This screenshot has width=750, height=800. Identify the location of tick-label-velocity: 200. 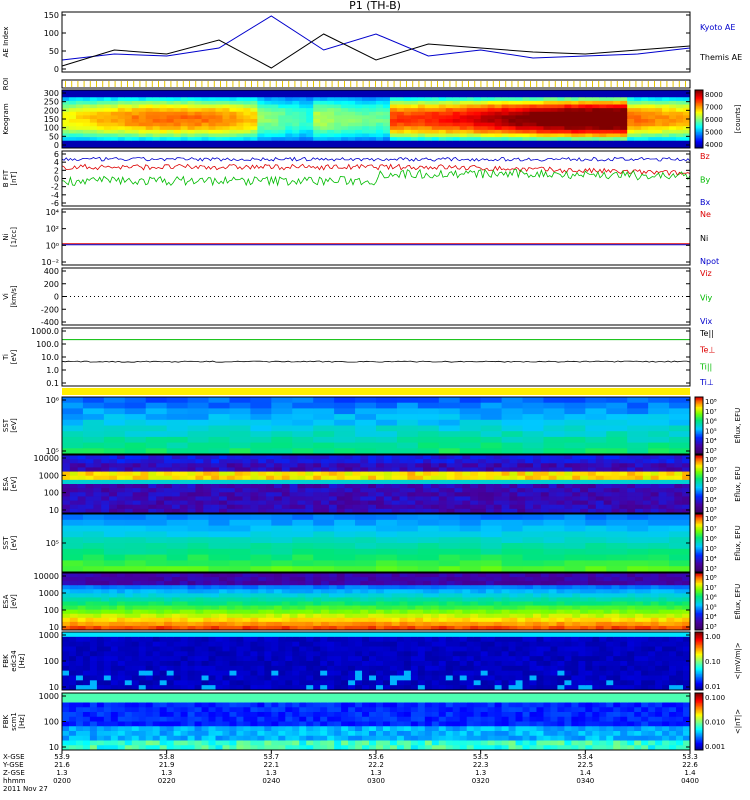
(51, 284).